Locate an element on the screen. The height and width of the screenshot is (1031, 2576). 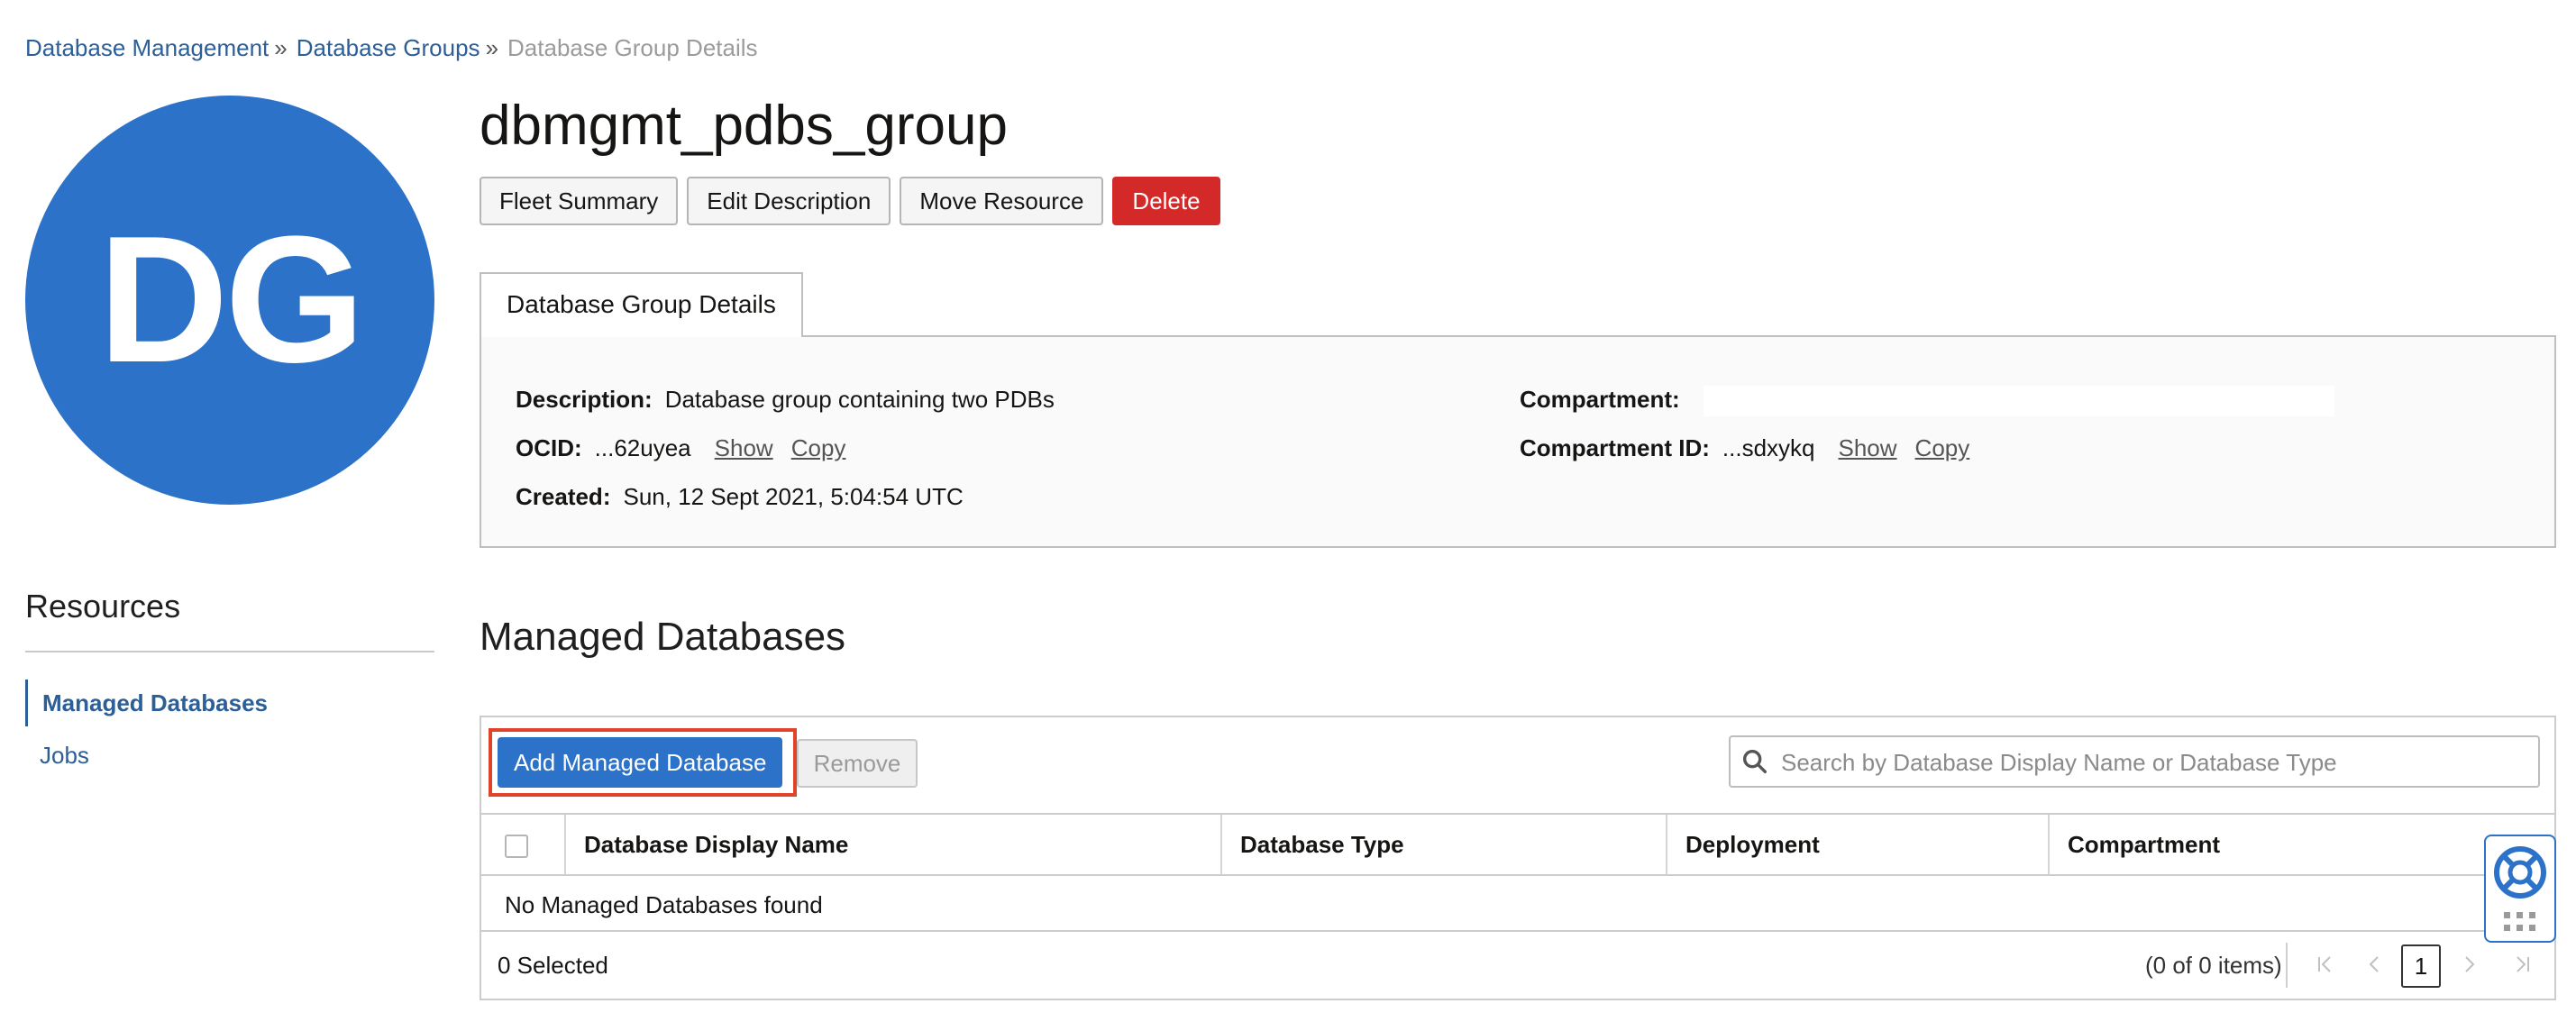
sidebar-item-jobs: Jobs is located at coordinates (230, 755).